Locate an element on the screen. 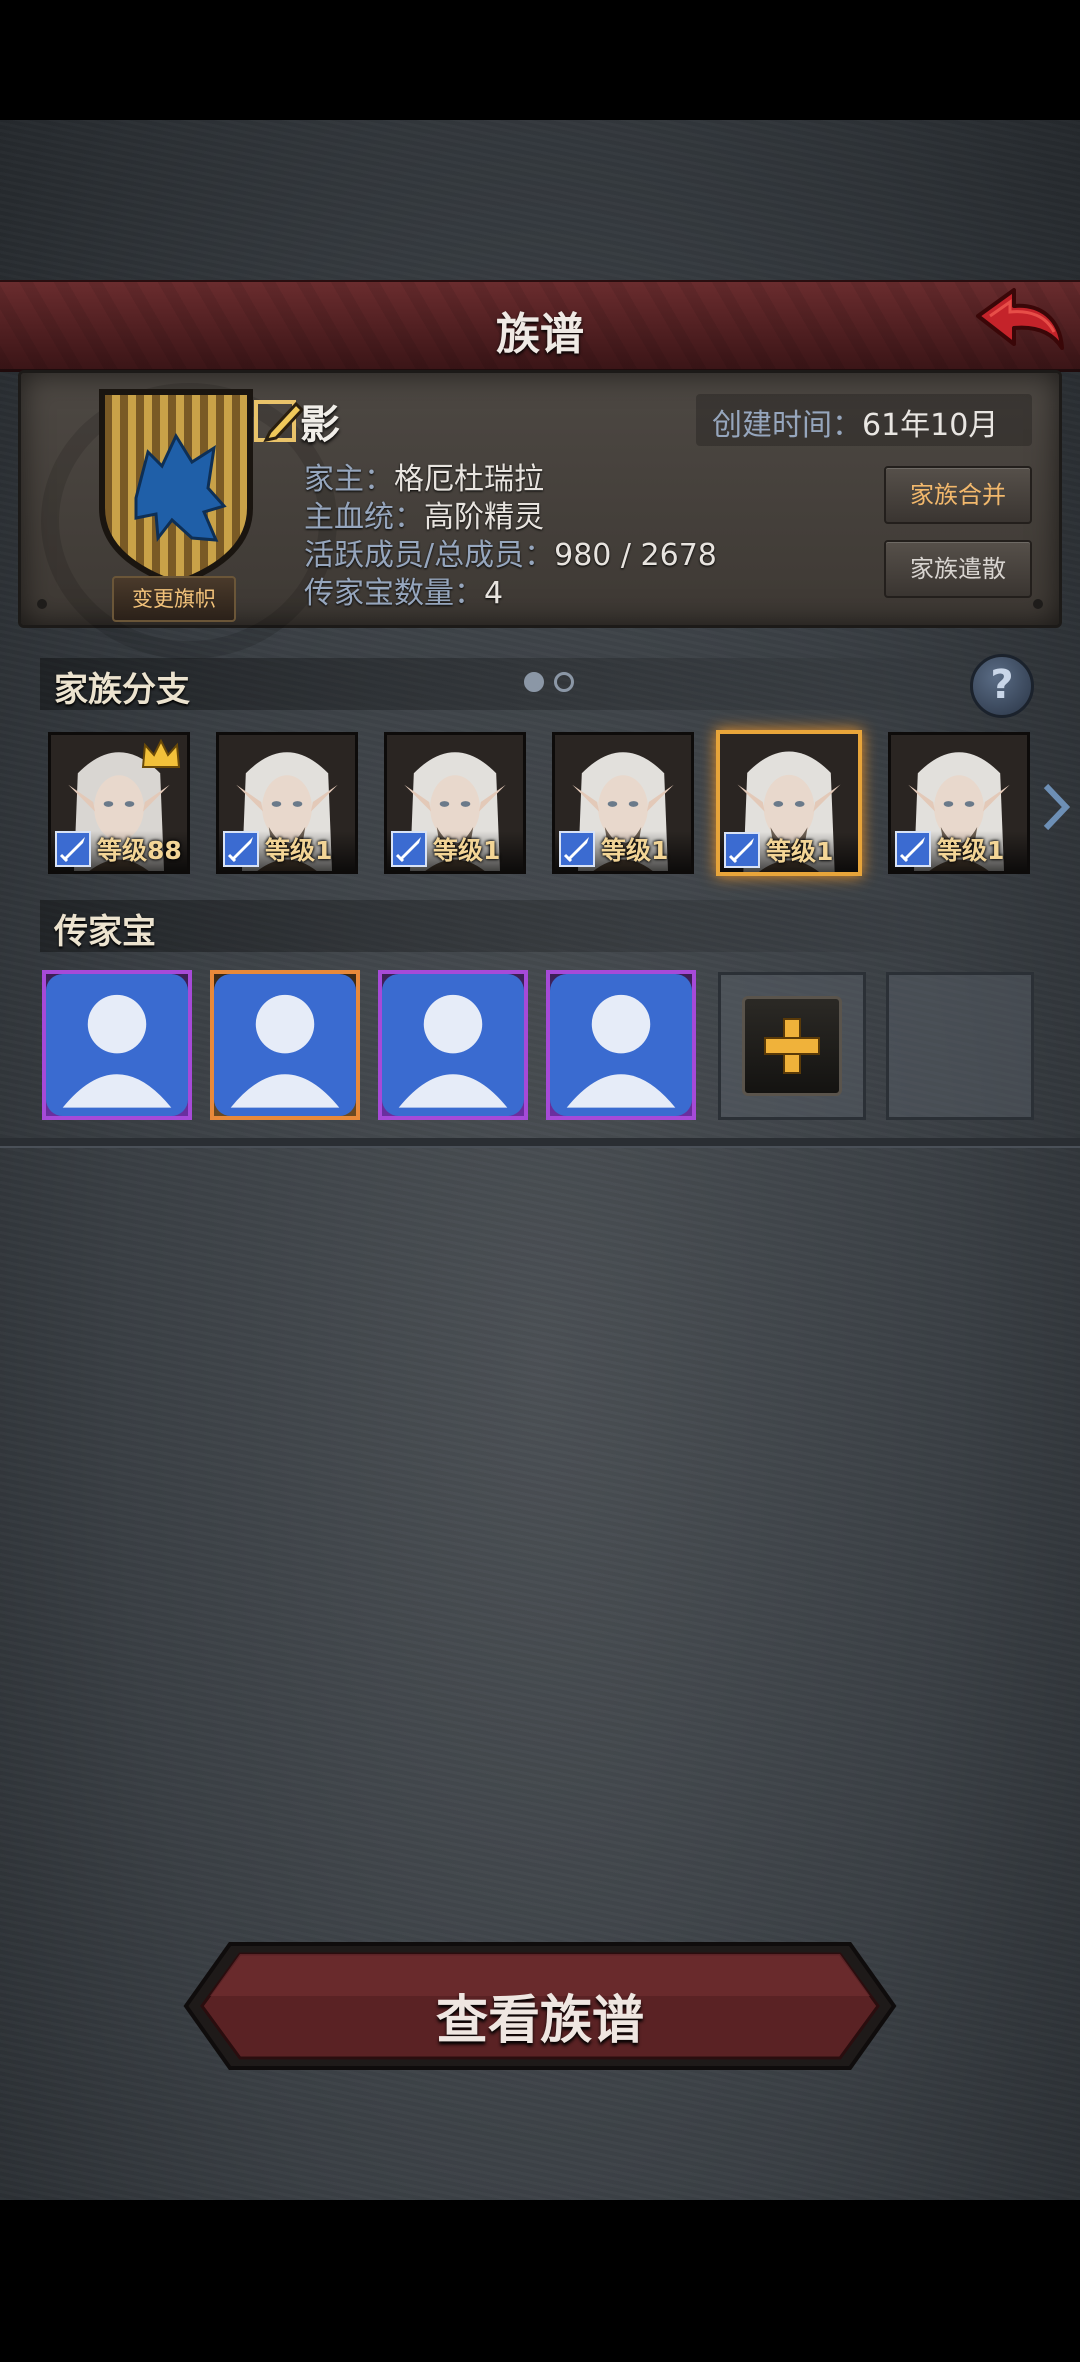 The image size is (1080, 2362). page-title: 族谱 is located at coordinates (540, 334).